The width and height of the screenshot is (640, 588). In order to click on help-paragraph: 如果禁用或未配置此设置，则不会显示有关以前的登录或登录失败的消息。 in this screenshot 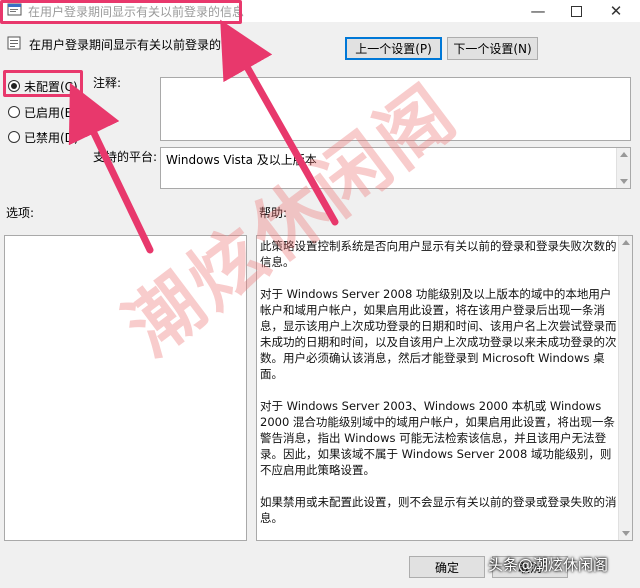, I will do `click(438, 510)`.